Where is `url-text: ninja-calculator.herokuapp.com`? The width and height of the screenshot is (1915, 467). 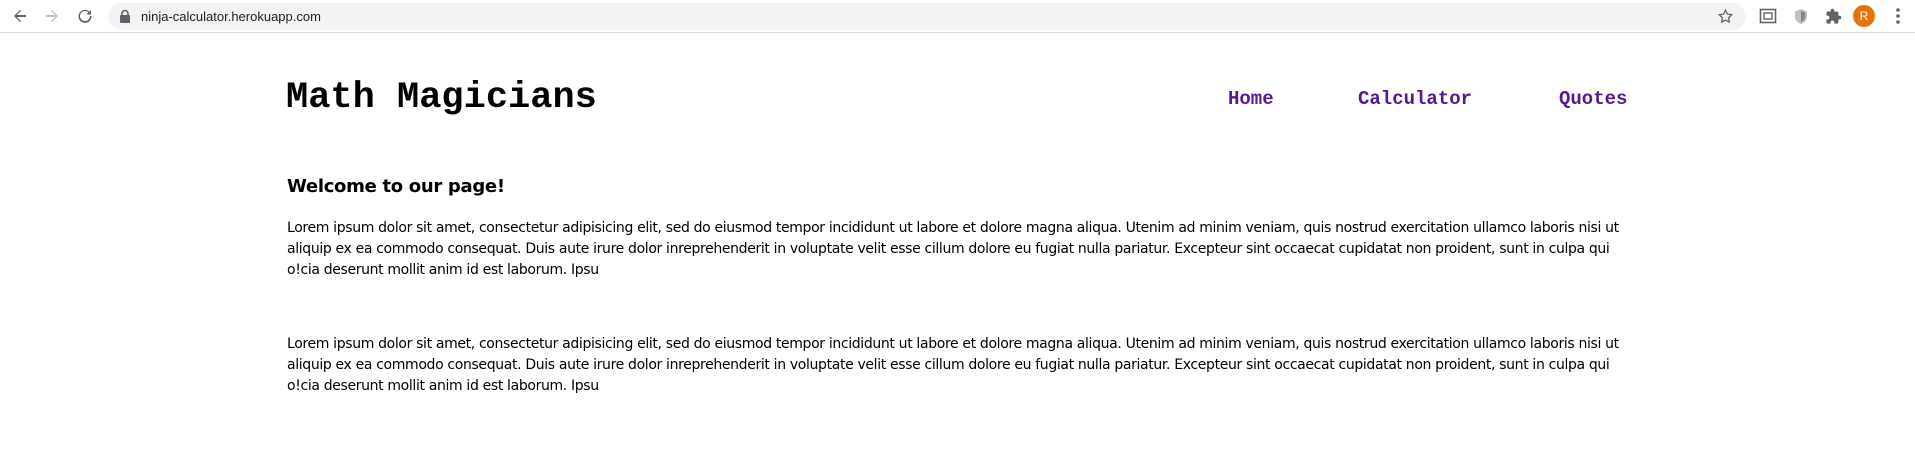
url-text: ninja-calculator.herokuapp.com is located at coordinates (231, 16).